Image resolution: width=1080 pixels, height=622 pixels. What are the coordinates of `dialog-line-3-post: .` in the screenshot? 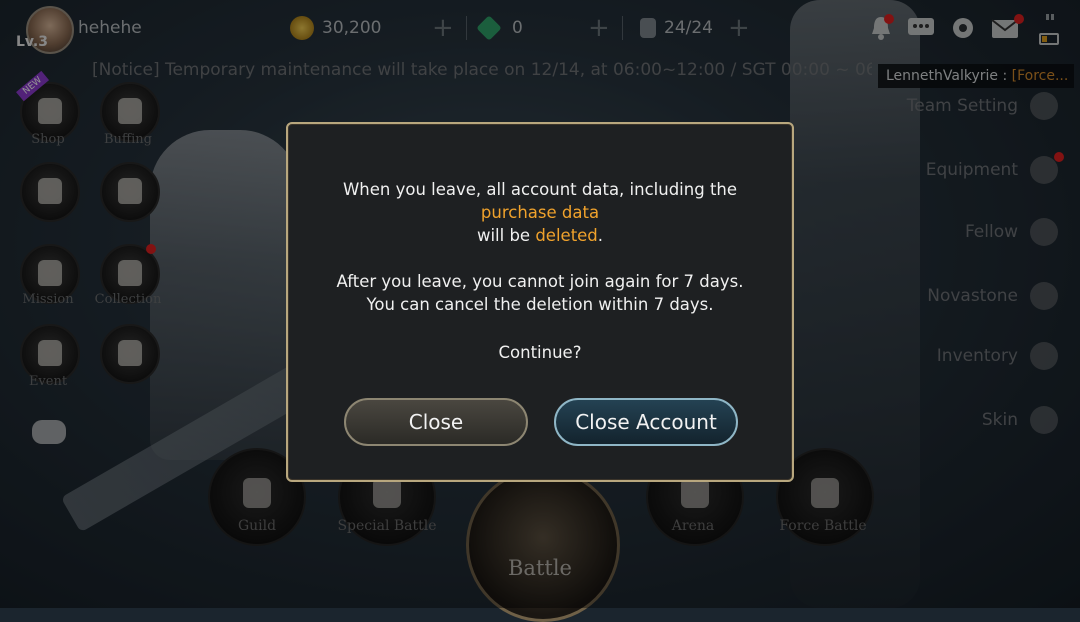 It's located at (600, 235).